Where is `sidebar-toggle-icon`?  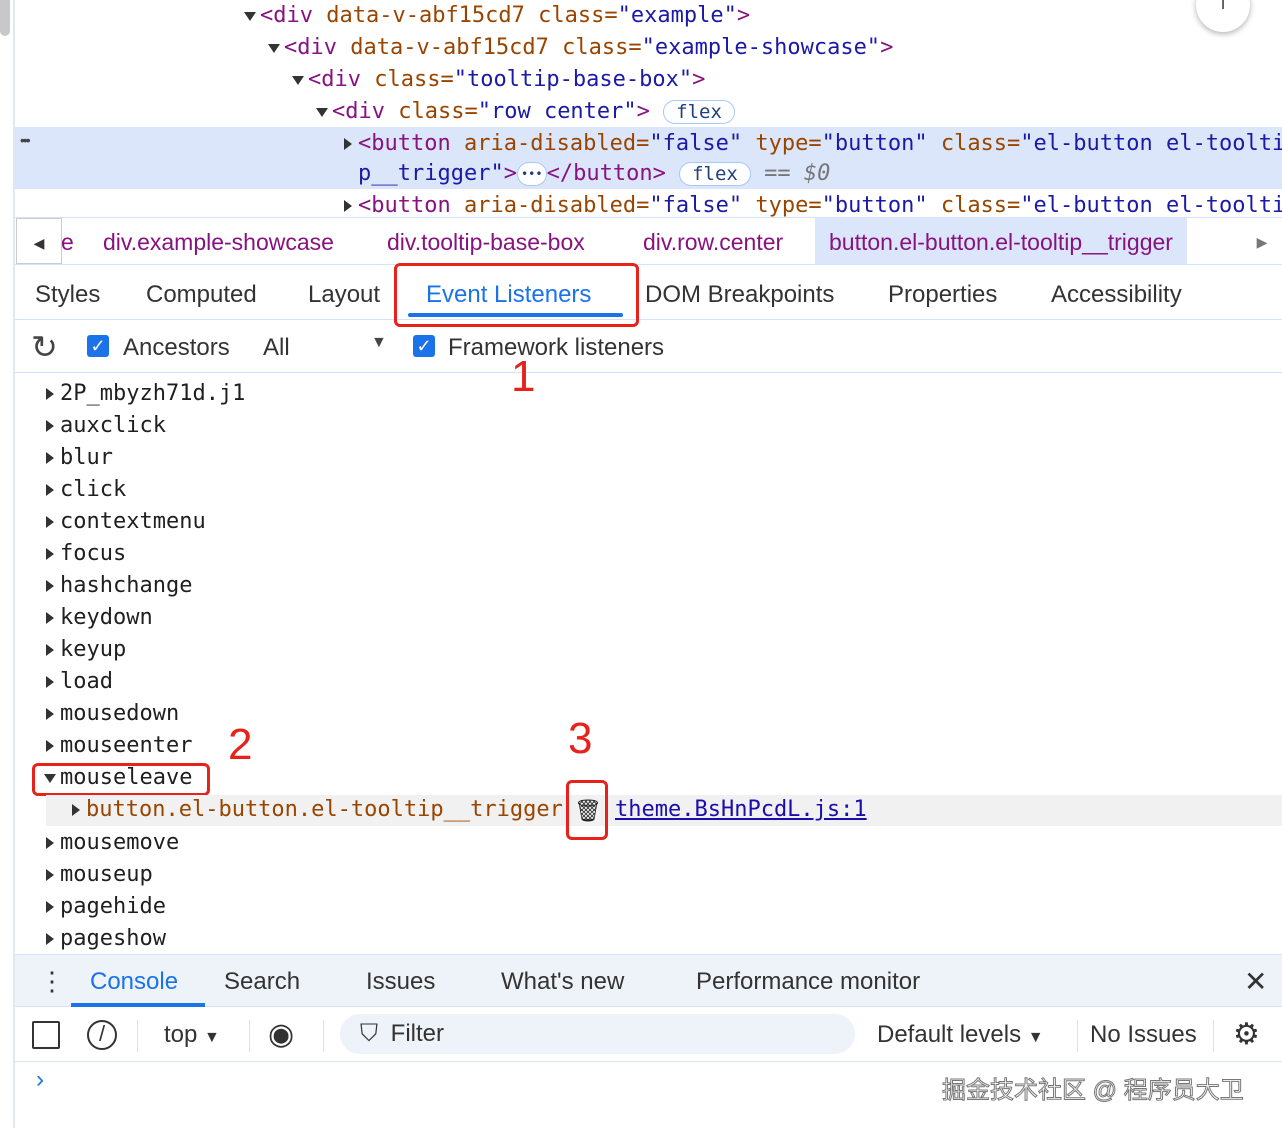 sidebar-toggle-icon is located at coordinates (46, 1035).